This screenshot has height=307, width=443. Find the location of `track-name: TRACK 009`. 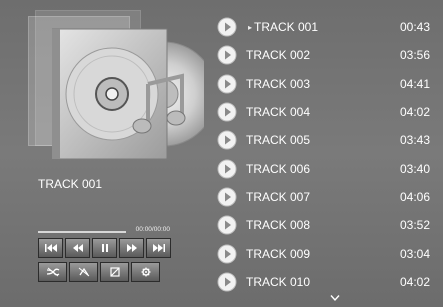

track-name: TRACK 009 is located at coordinates (278, 253).